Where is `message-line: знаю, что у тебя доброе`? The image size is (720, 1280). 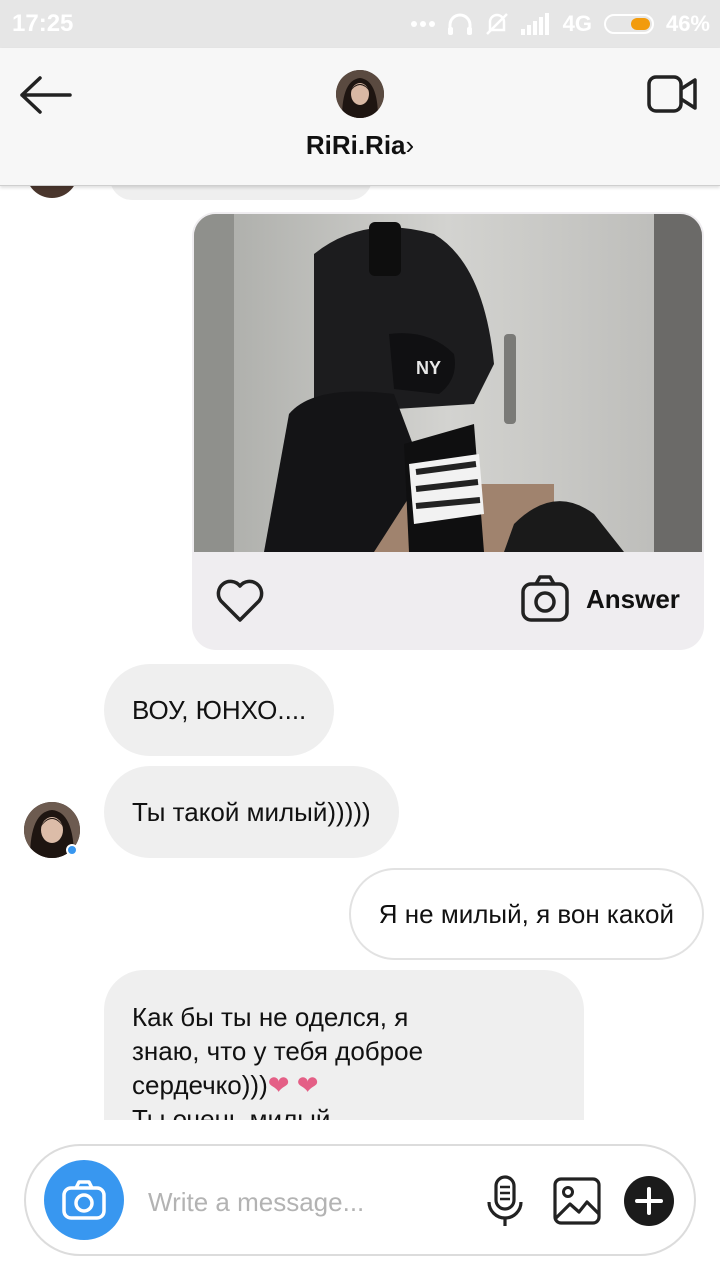 message-line: знаю, что у тебя доброе is located at coordinates (278, 1051).